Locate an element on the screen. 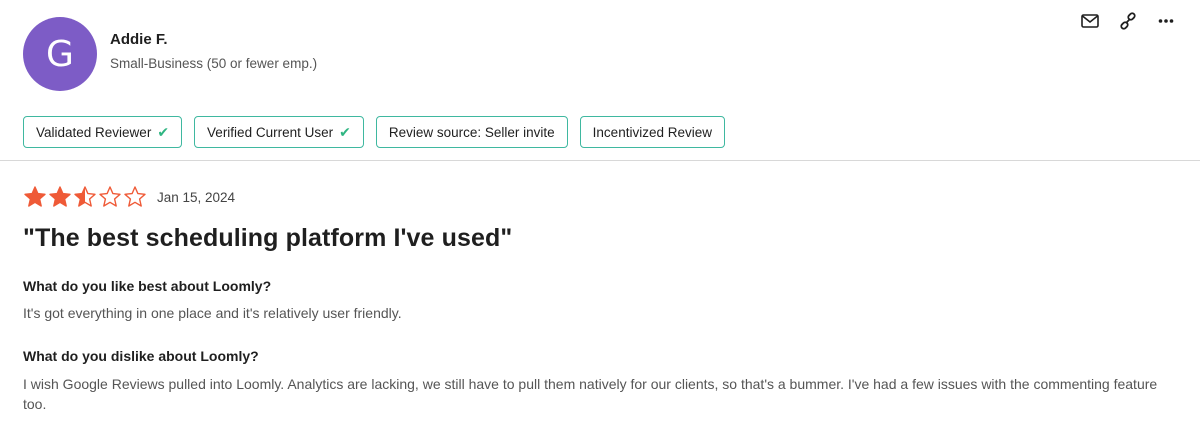 This screenshot has height=425, width=1200. avatar: G is located at coordinates (60, 54).